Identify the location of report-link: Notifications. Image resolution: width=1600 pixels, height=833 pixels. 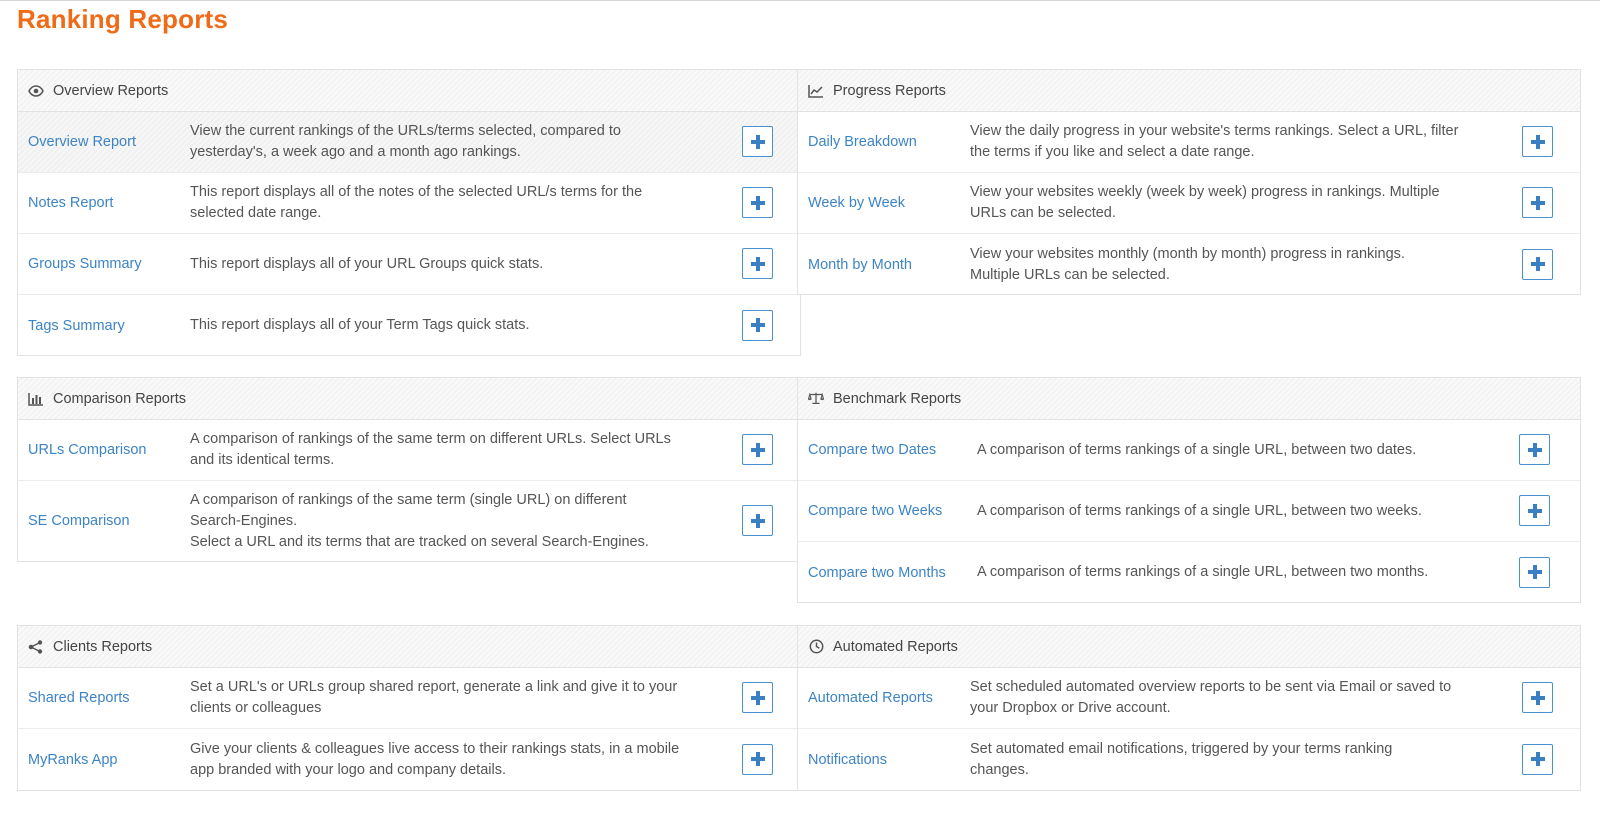
(847, 760).